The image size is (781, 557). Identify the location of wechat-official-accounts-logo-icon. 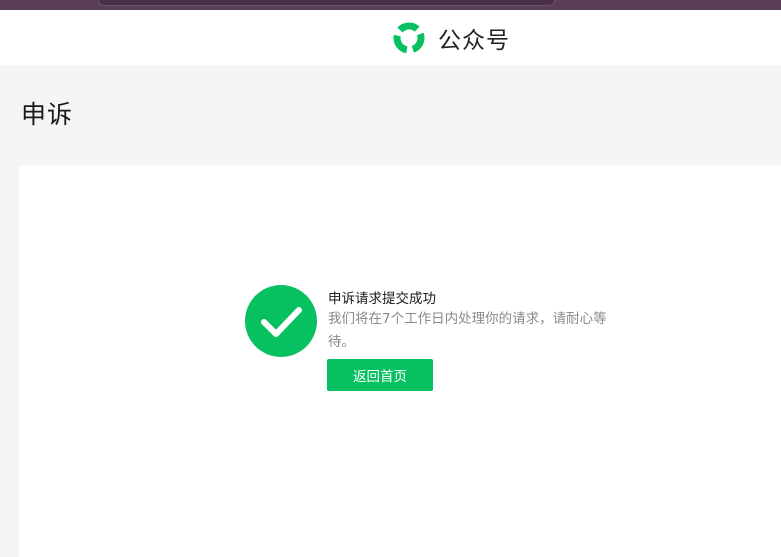
(409, 38).